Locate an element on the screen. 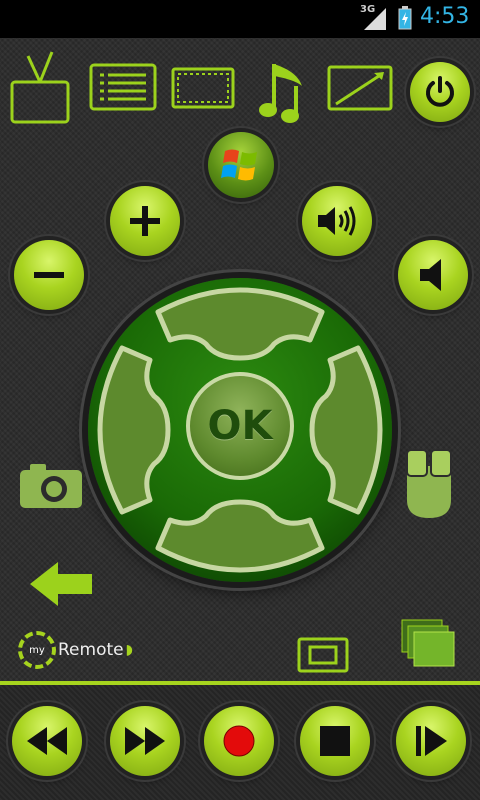  music-icon is located at coordinates (284, 91).